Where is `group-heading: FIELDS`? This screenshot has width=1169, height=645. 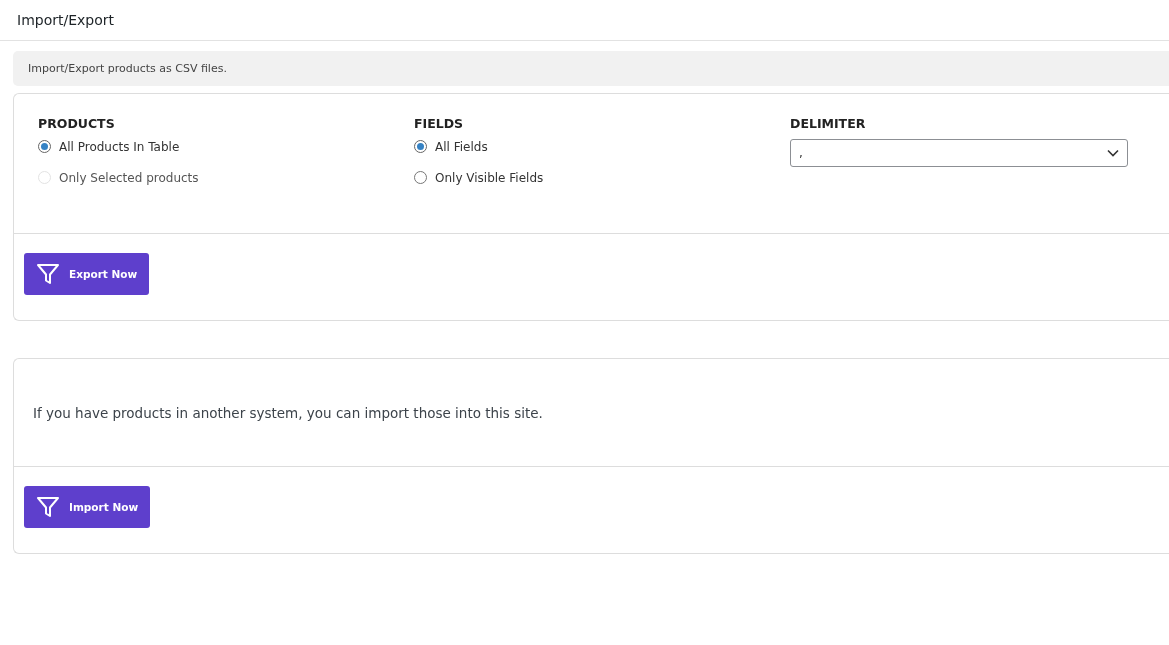 group-heading: FIELDS is located at coordinates (439, 123).